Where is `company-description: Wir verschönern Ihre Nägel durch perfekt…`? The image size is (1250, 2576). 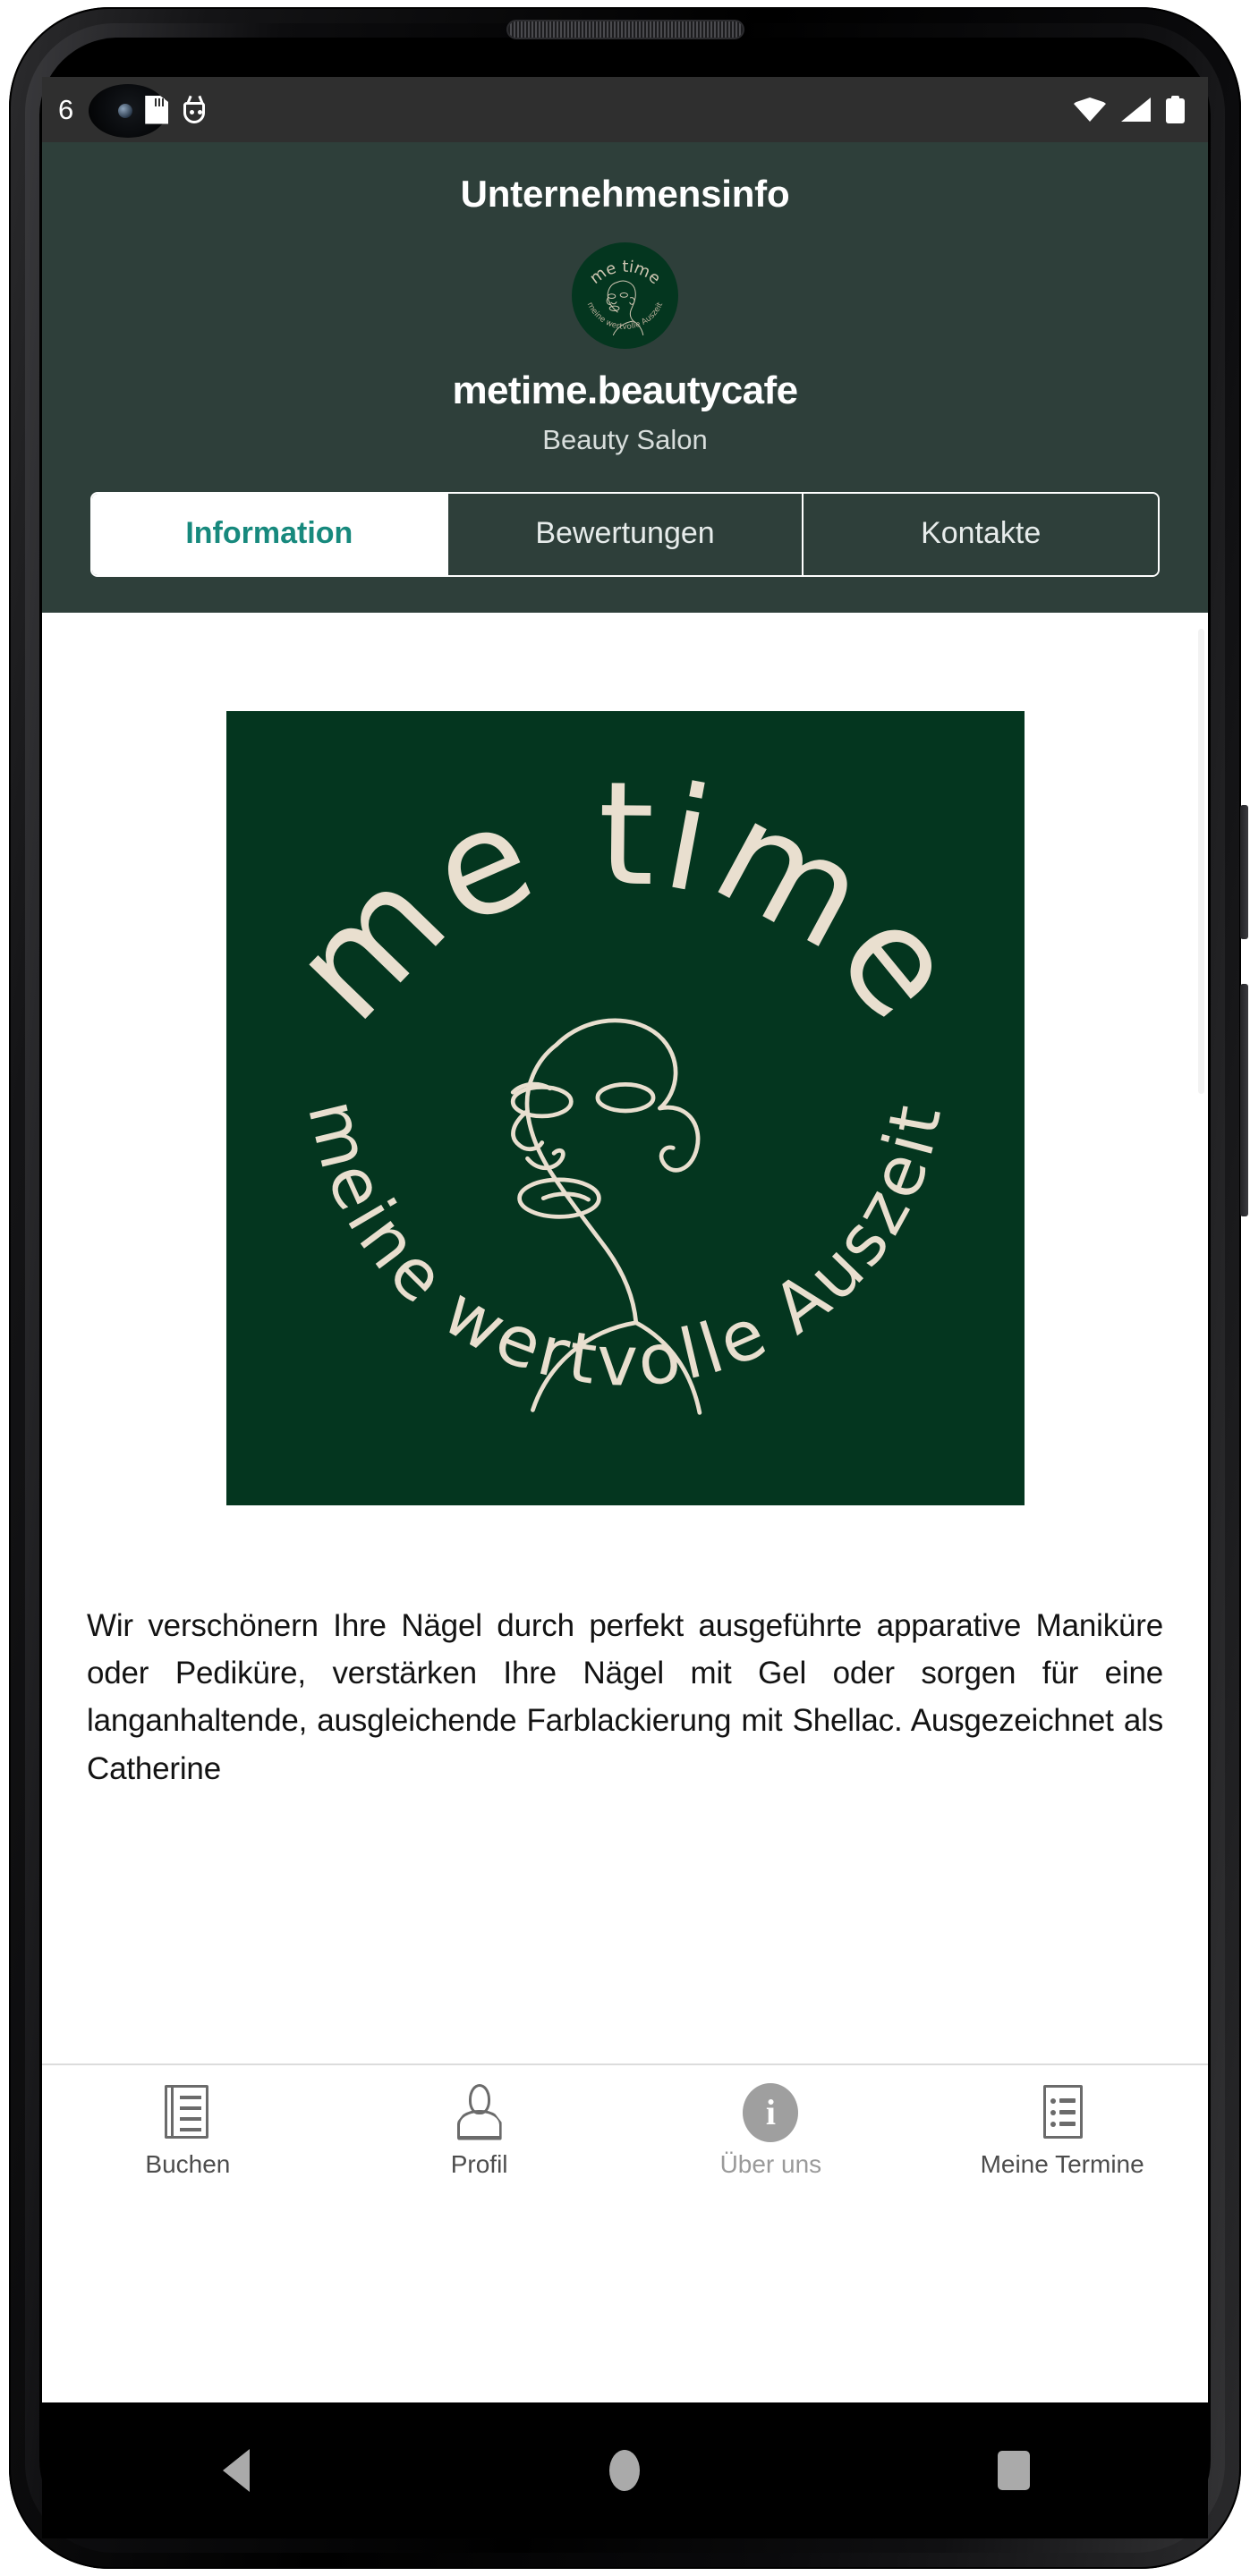
company-description: Wir verschönern Ihre Nägel durch perfekt… is located at coordinates (625, 1697).